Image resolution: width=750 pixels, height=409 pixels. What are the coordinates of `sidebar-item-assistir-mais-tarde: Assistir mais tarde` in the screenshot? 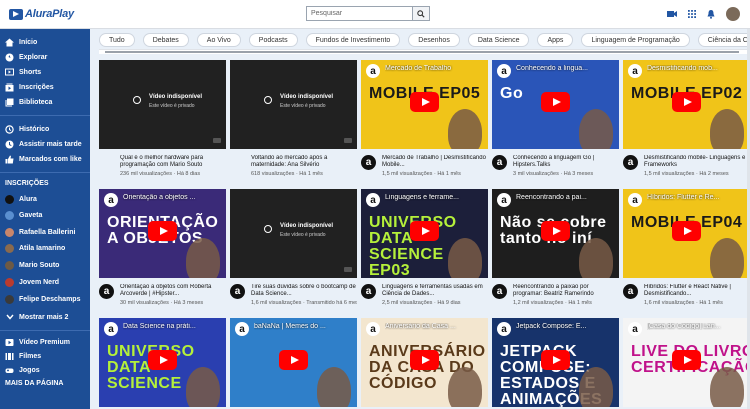 It's located at (45, 144).